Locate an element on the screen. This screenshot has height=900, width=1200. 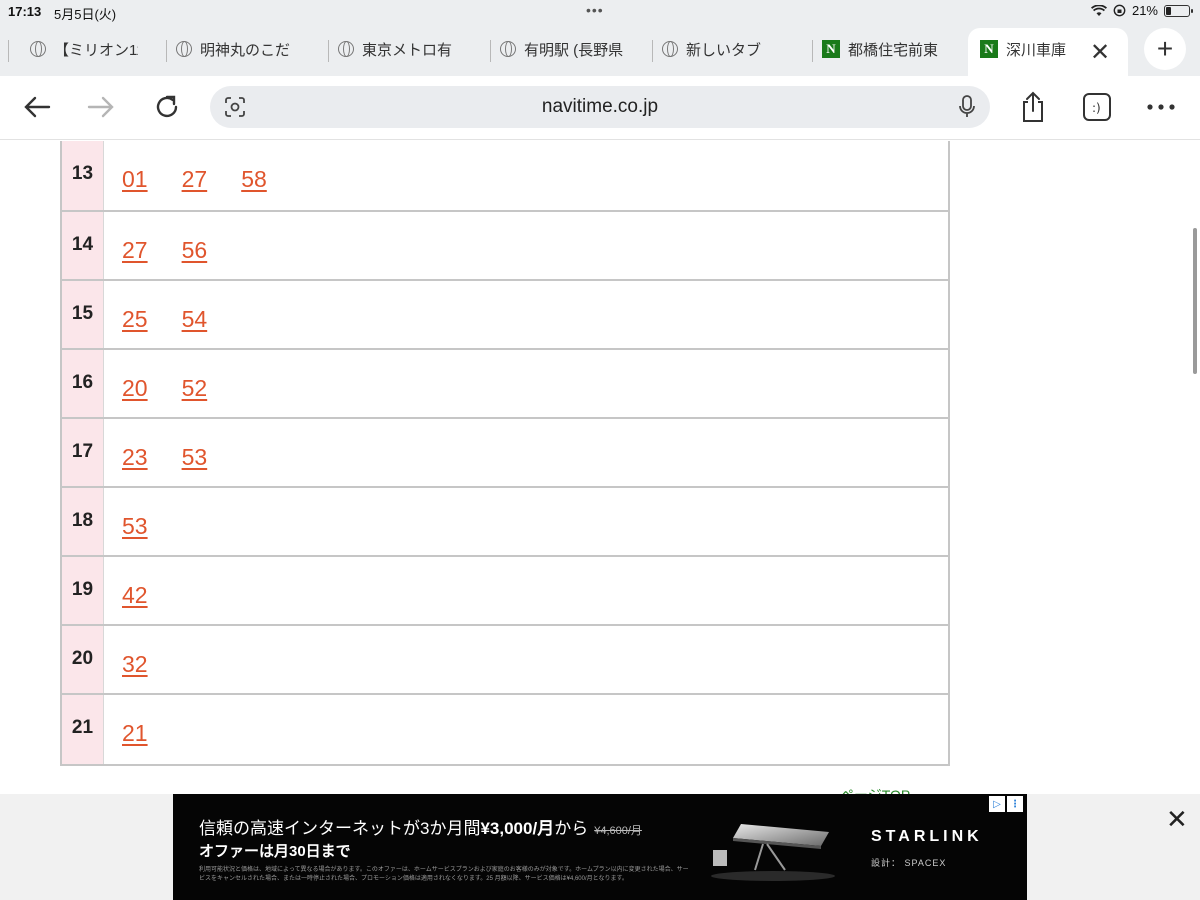
back-arrow-icon is located at coordinates (37, 107).